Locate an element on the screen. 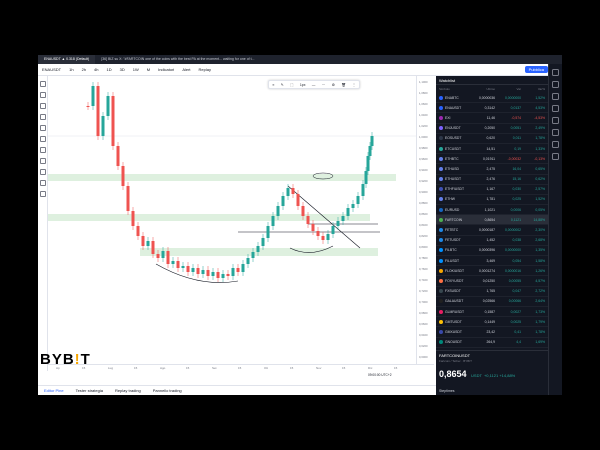  watchlist-row: ETHUSDT 2,476 15,16 0,62% is located at coordinates (492, 180).